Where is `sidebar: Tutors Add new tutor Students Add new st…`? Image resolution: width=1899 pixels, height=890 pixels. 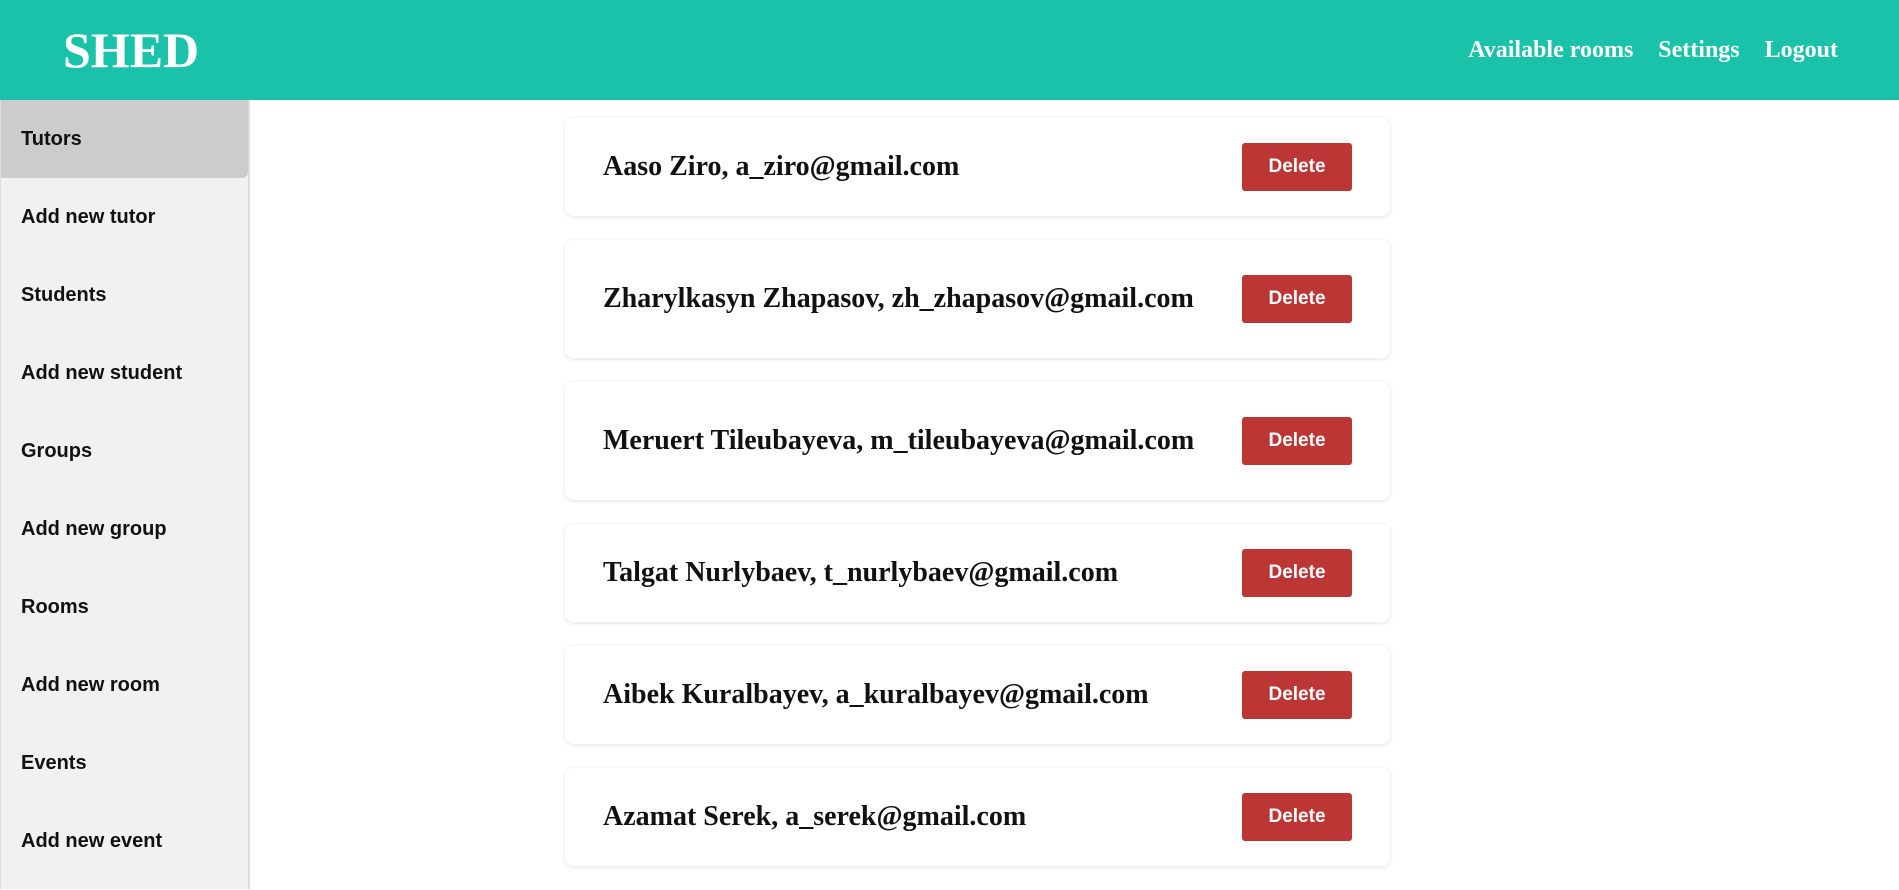 sidebar: Tutors Add new tutor Students Add new st… is located at coordinates (125, 494).